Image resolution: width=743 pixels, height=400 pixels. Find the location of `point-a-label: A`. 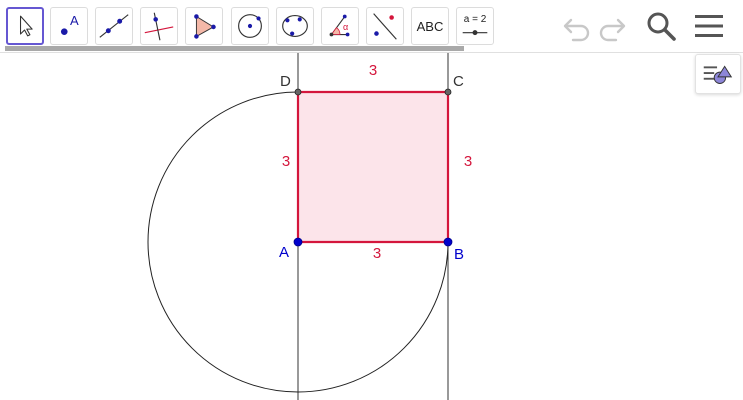

point-a-label: A is located at coordinates (284, 252).